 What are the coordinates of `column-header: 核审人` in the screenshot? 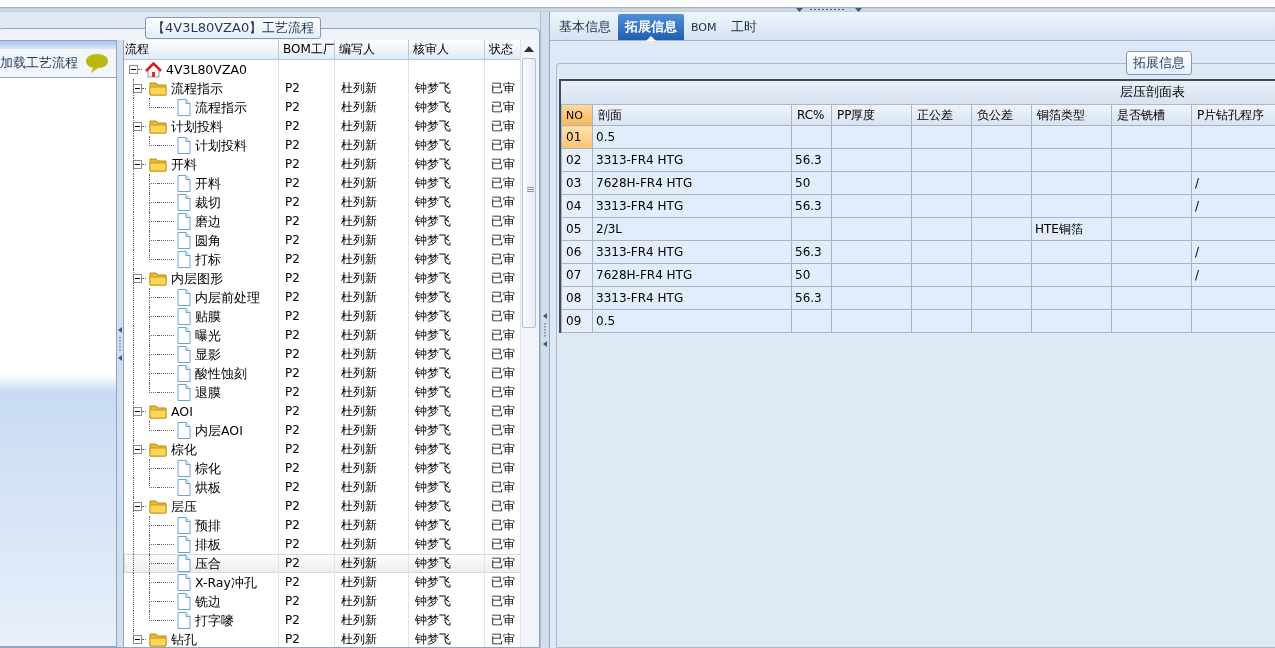 It's located at (447, 49).